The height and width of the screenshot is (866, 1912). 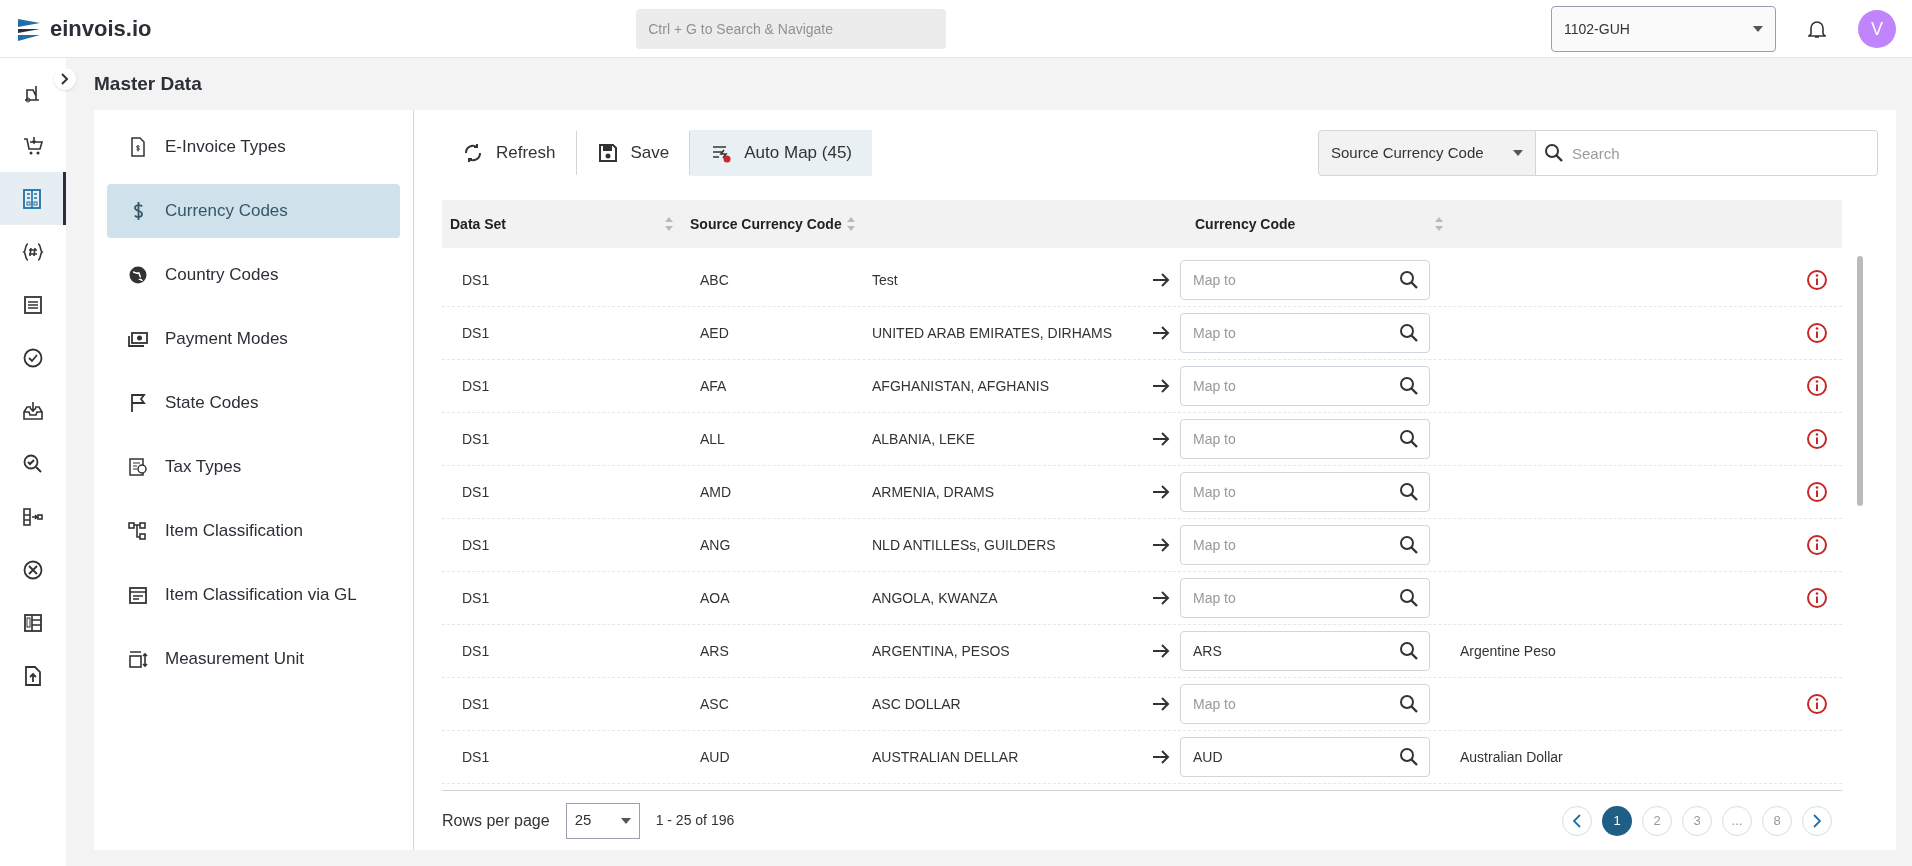 What do you see at coordinates (716, 492) in the screenshot?
I see `table-cell-text: AMD` at bounding box center [716, 492].